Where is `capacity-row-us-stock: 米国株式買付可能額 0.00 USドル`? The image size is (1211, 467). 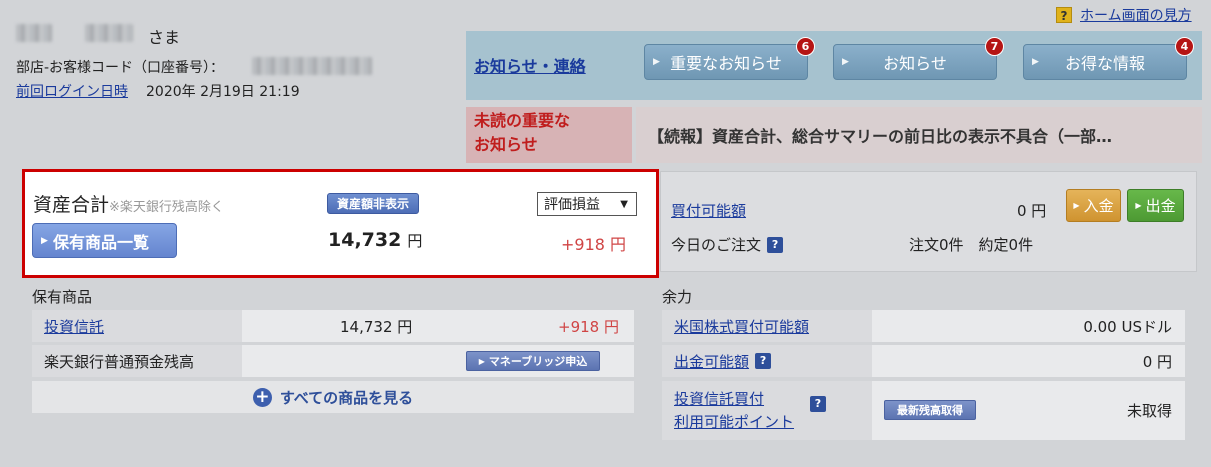
capacity-row-us-stock: 米国株式買付可能額 0.00 USドル is located at coordinates (923, 326).